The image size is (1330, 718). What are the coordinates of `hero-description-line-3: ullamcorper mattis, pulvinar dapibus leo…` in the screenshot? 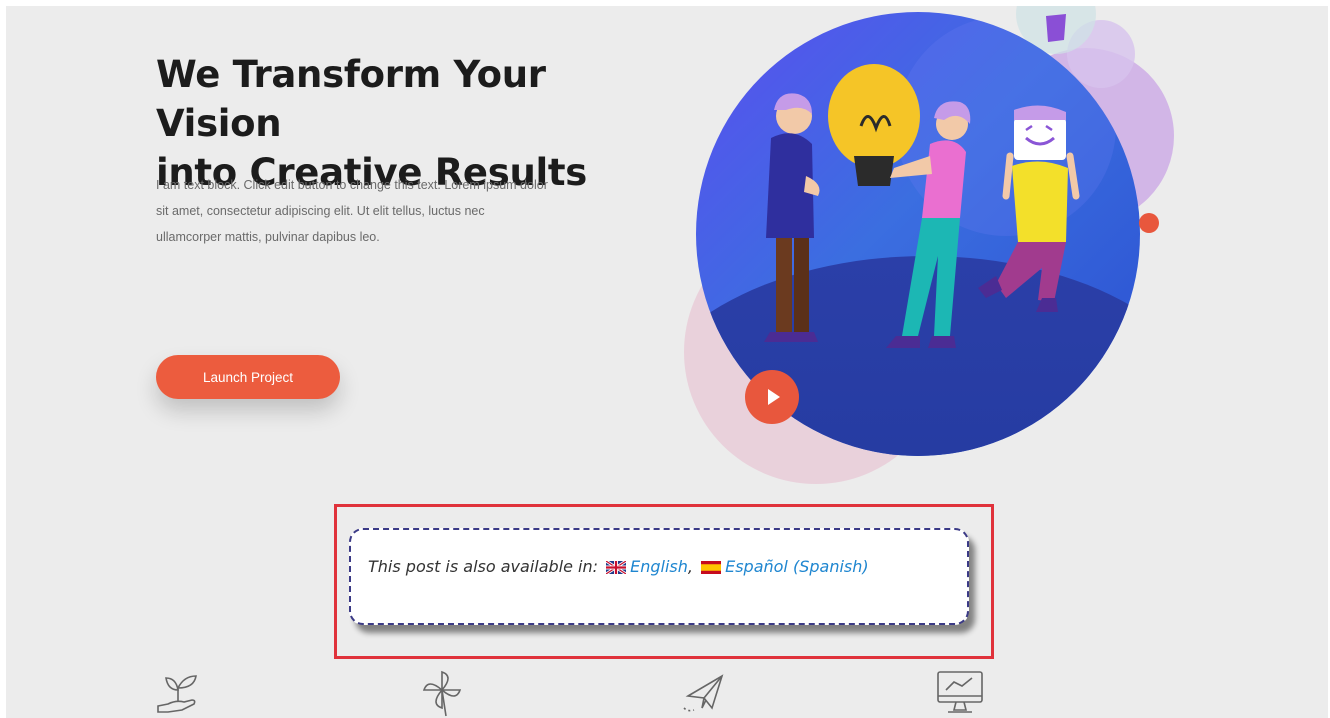 It's located at (268, 237).